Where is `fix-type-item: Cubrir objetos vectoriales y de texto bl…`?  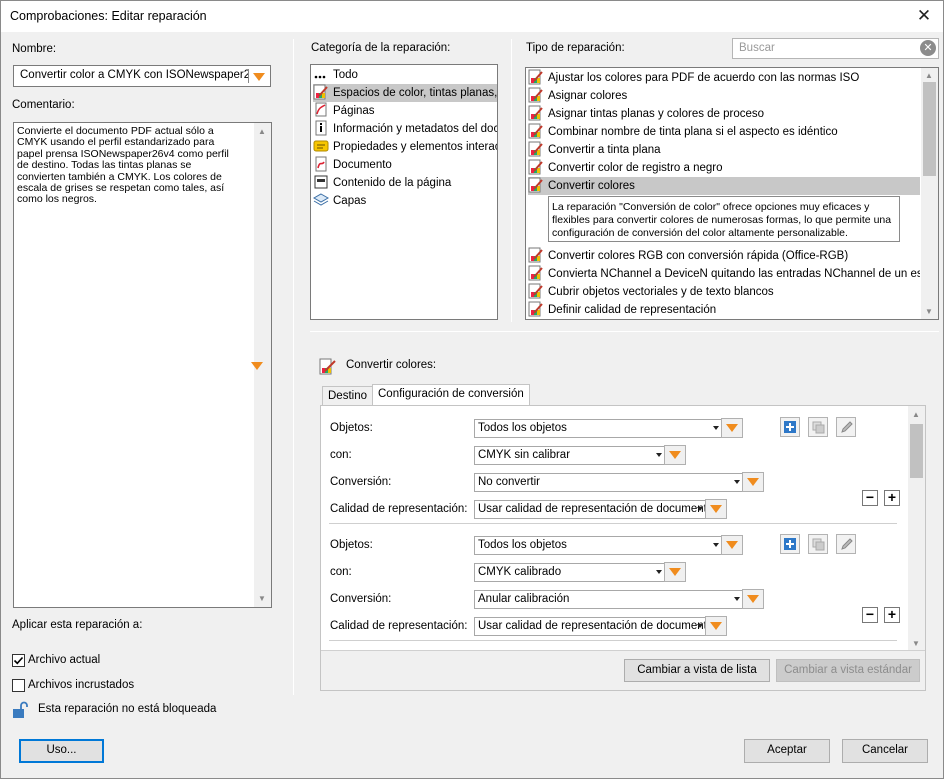 fix-type-item: Cubrir objetos vectoriales y de texto bl… is located at coordinates (724, 292).